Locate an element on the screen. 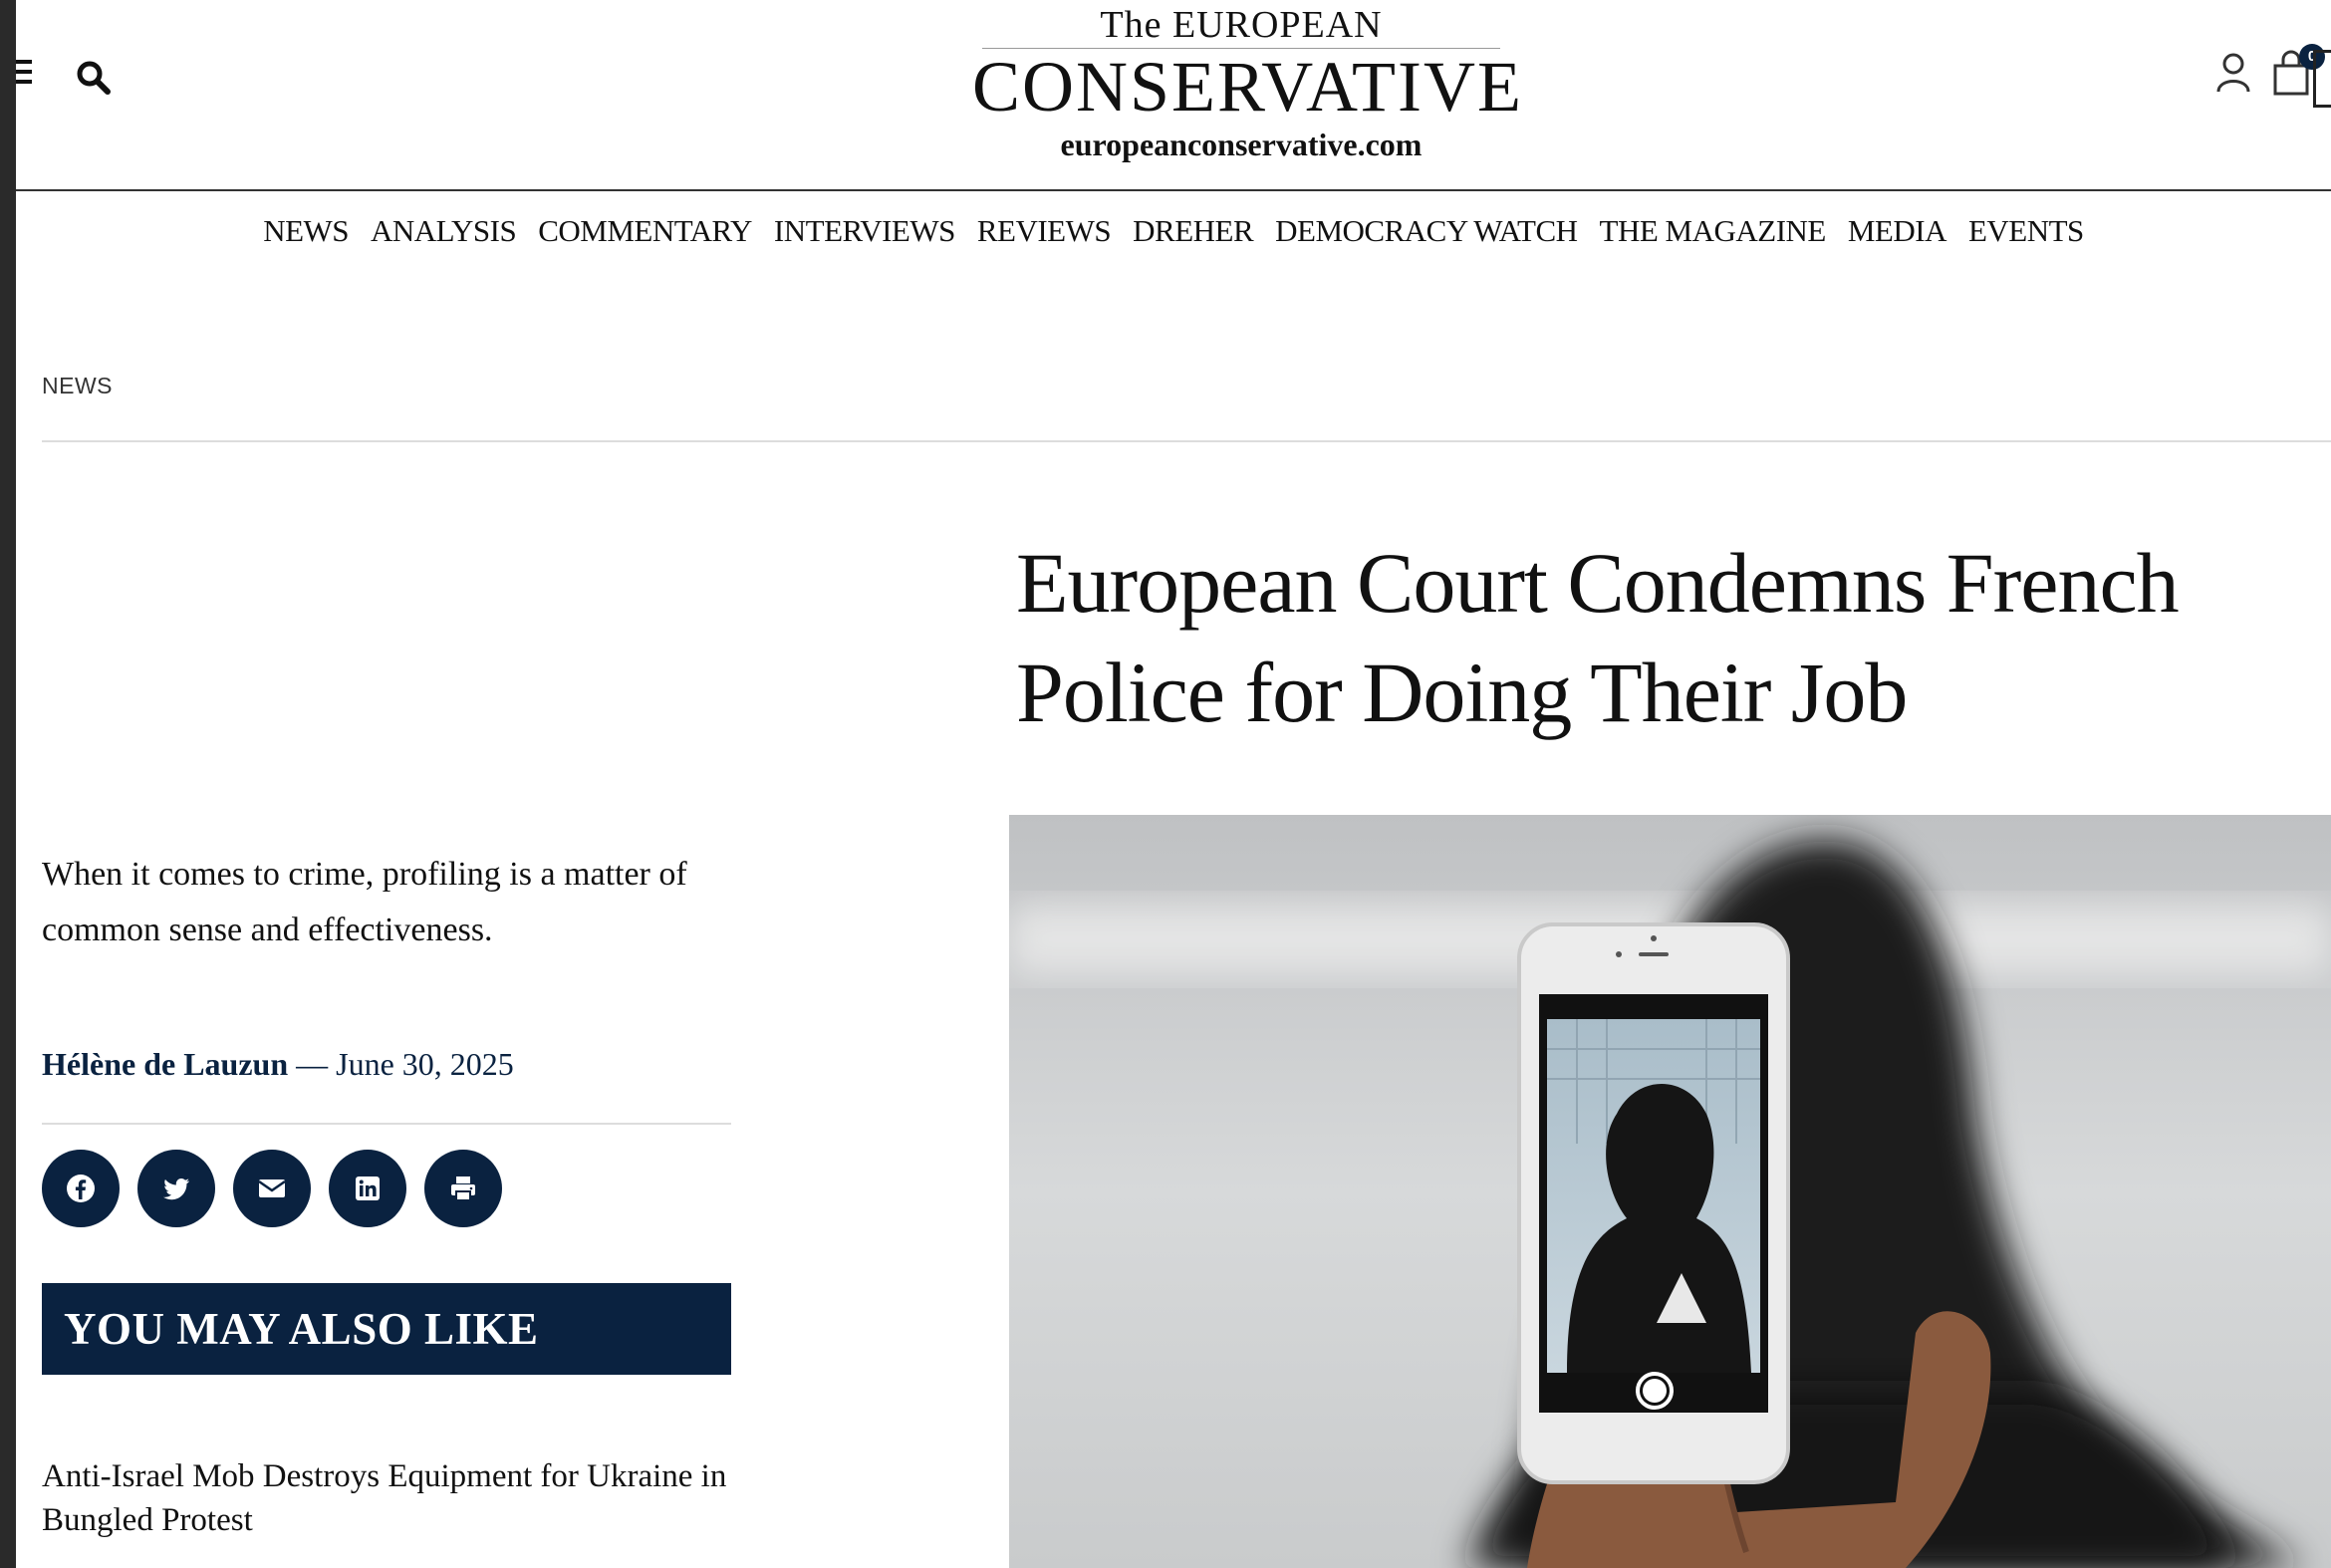 The image size is (2331, 1568). twitter-icon is located at coordinates (176, 1189).